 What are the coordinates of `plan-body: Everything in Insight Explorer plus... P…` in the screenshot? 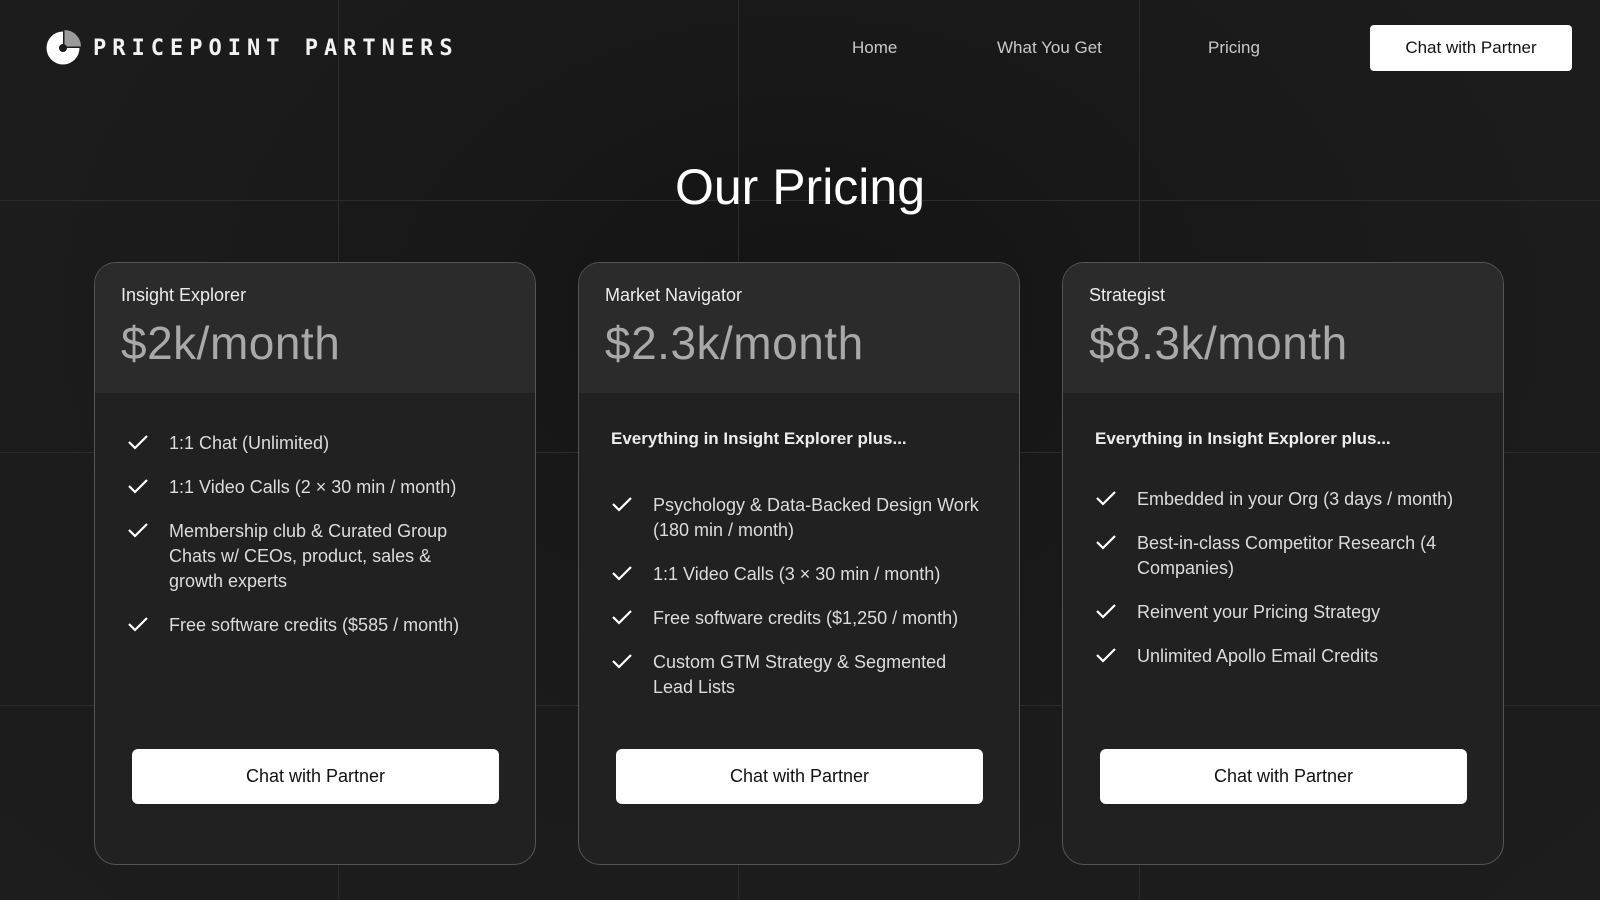 It's located at (799, 546).